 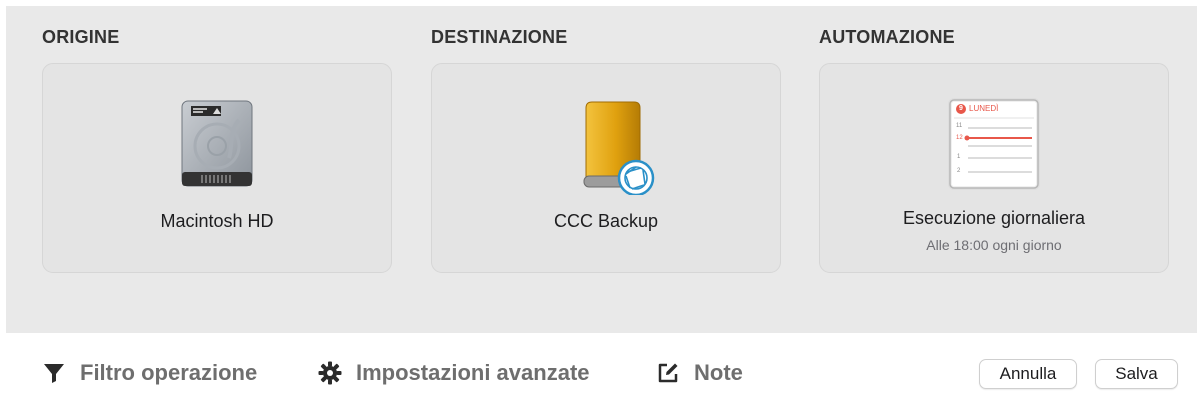 I want to click on calendar-hour-label: 1, so click(x=959, y=157).